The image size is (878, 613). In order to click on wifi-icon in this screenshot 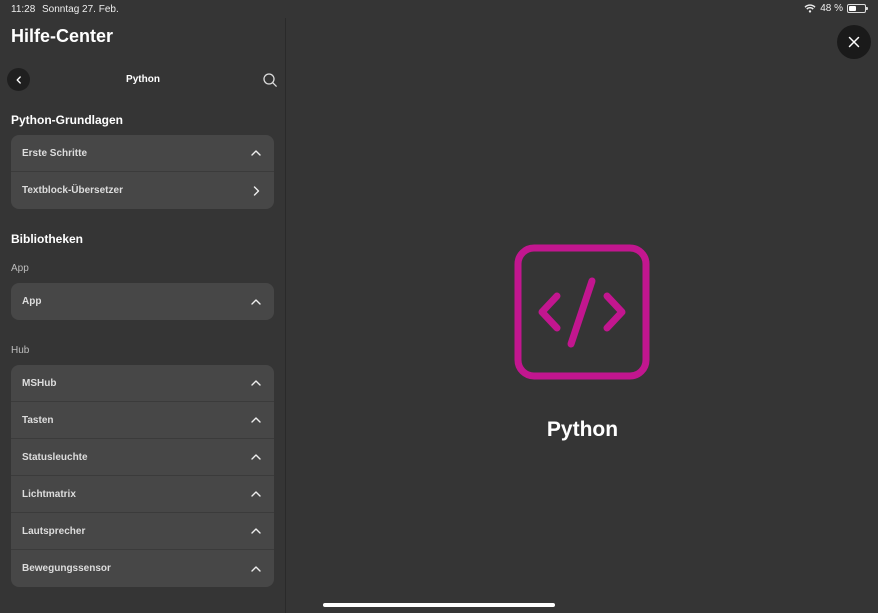, I will do `click(810, 8)`.